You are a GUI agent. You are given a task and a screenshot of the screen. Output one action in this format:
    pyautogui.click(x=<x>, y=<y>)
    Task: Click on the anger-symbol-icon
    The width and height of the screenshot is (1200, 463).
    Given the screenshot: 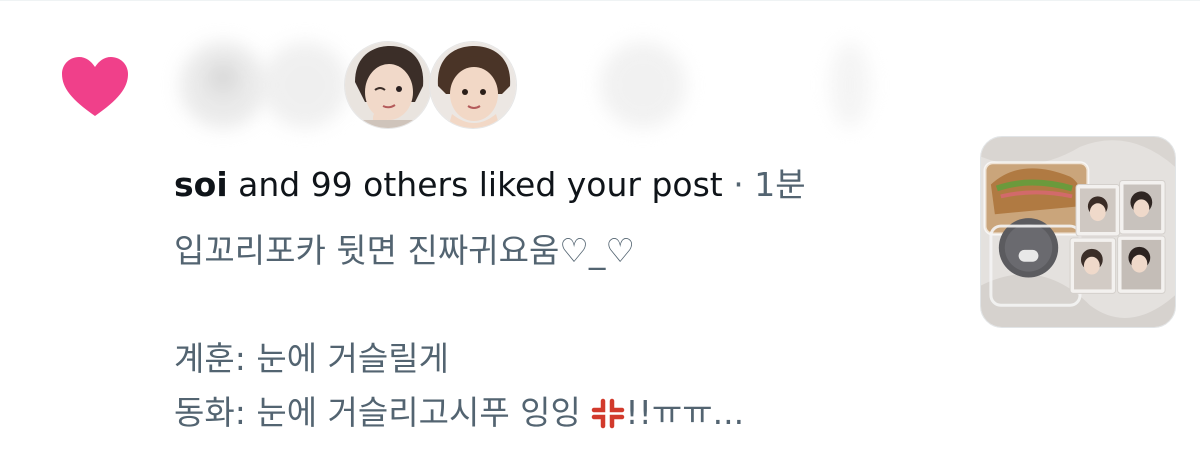 What is the action you would take?
    pyautogui.click(x=608, y=410)
    